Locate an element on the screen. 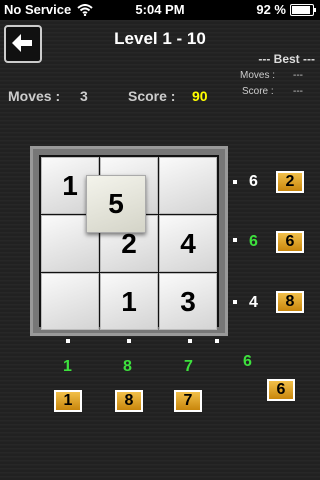 The width and height of the screenshot is (320, 480). battery-percent: 92 % is located at coordinates (271, 9).